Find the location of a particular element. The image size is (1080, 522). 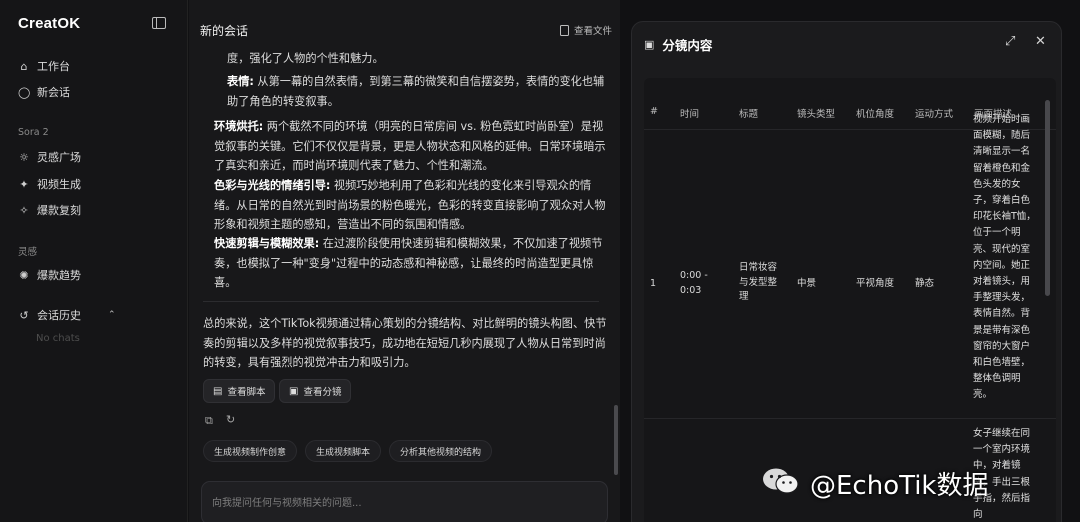

lightbulb-icon: ☼ is located at coordinates (24, 157).